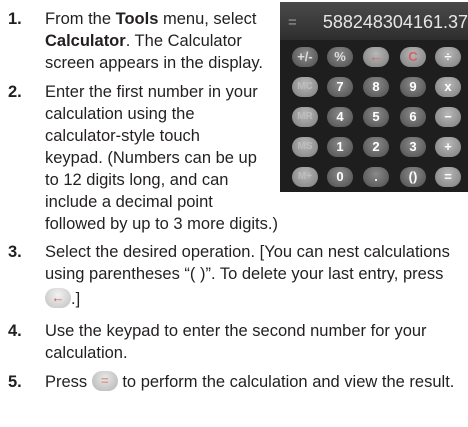 The width and height of the screenshot is (468, 427). What do you see at coordinates (154, 63) in the screenshot?
I see `step-line: screen appears in the display.` at bounding box center [154, 63].